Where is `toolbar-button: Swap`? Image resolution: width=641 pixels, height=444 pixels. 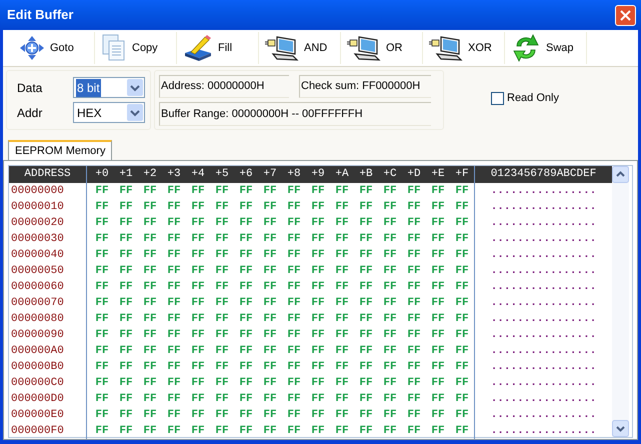
toolbar-button: Swap is located at coordinates (546, 48).